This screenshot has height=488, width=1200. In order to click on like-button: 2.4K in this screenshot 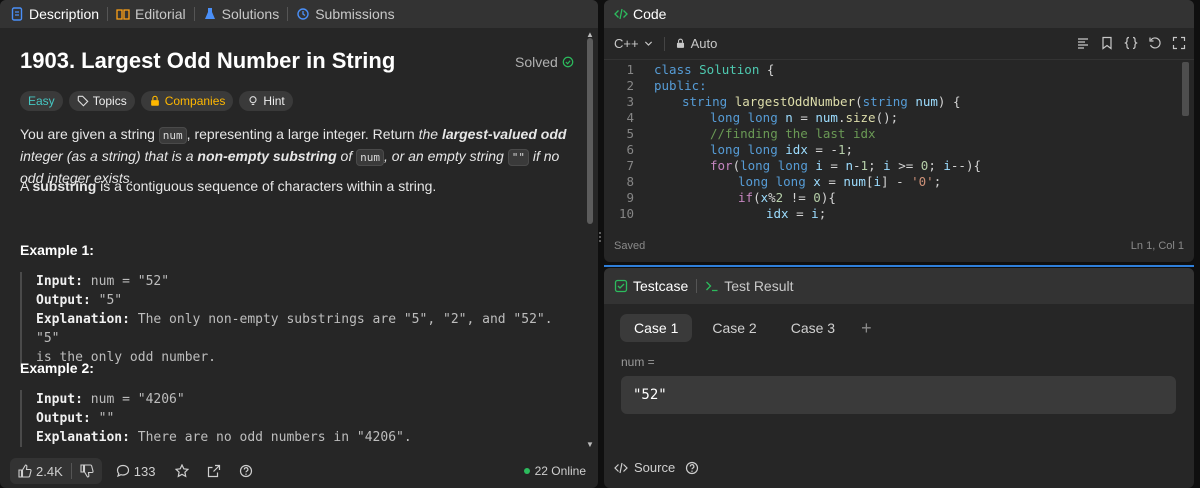, I will do `click(40, 471)`.